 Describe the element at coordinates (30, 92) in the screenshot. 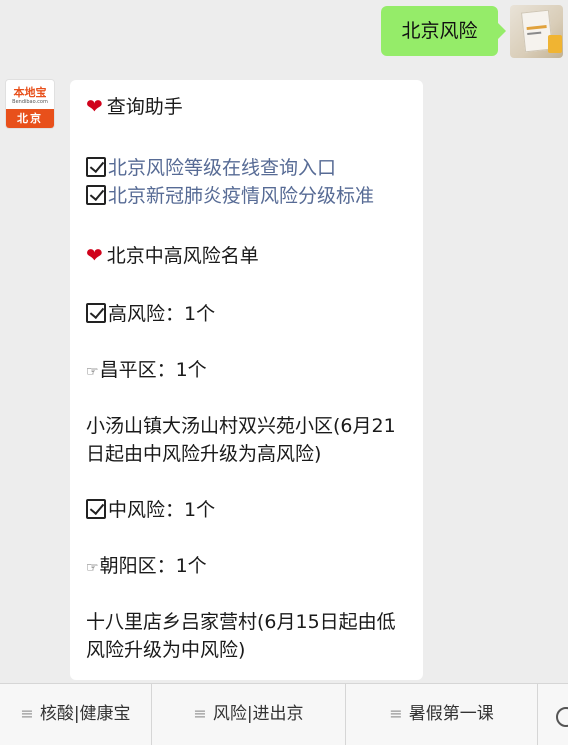

I see `logo-main-text: 本地宝` at that location.